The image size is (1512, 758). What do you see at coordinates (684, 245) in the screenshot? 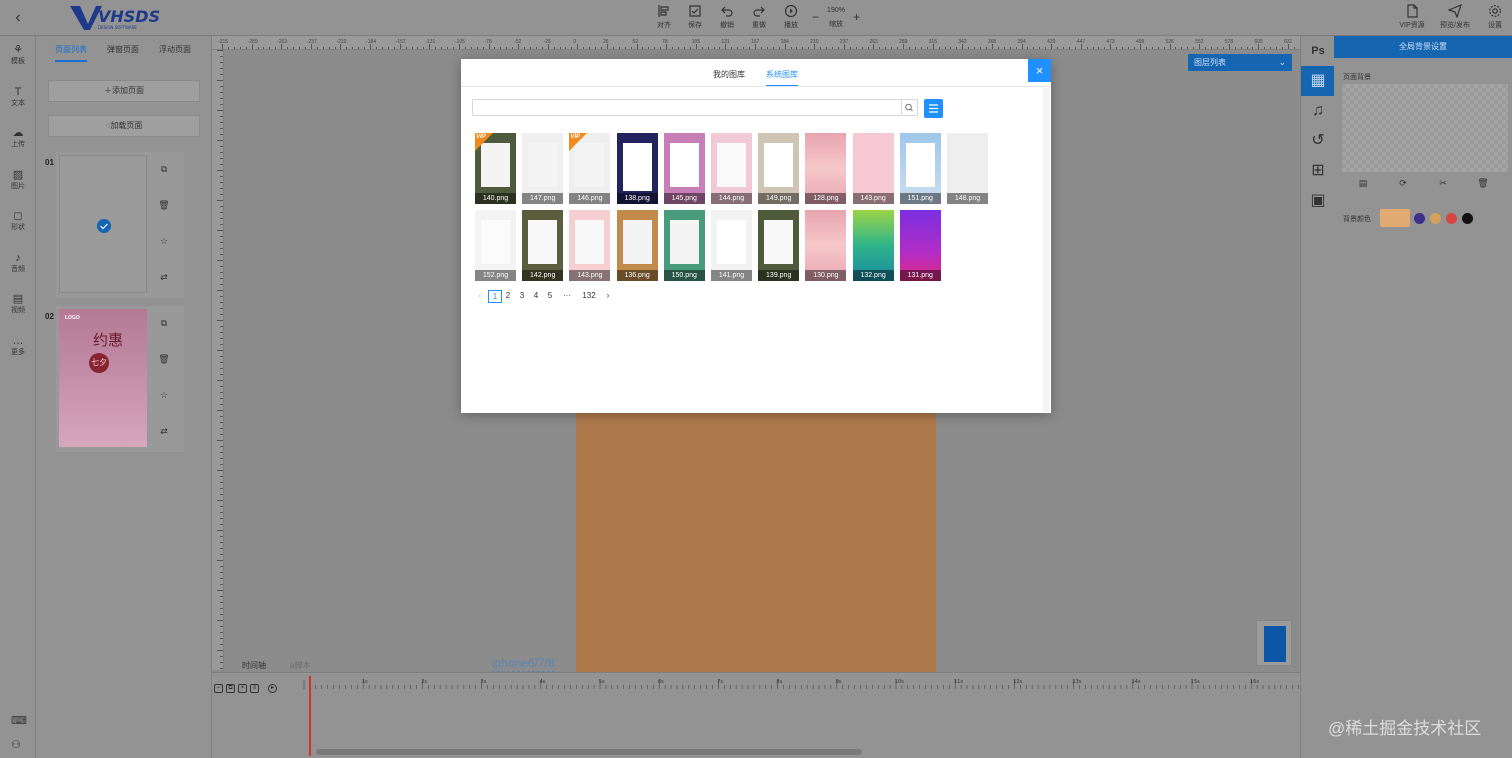
I see `gallery-image: 150.png` at bounding box center [684, 245].